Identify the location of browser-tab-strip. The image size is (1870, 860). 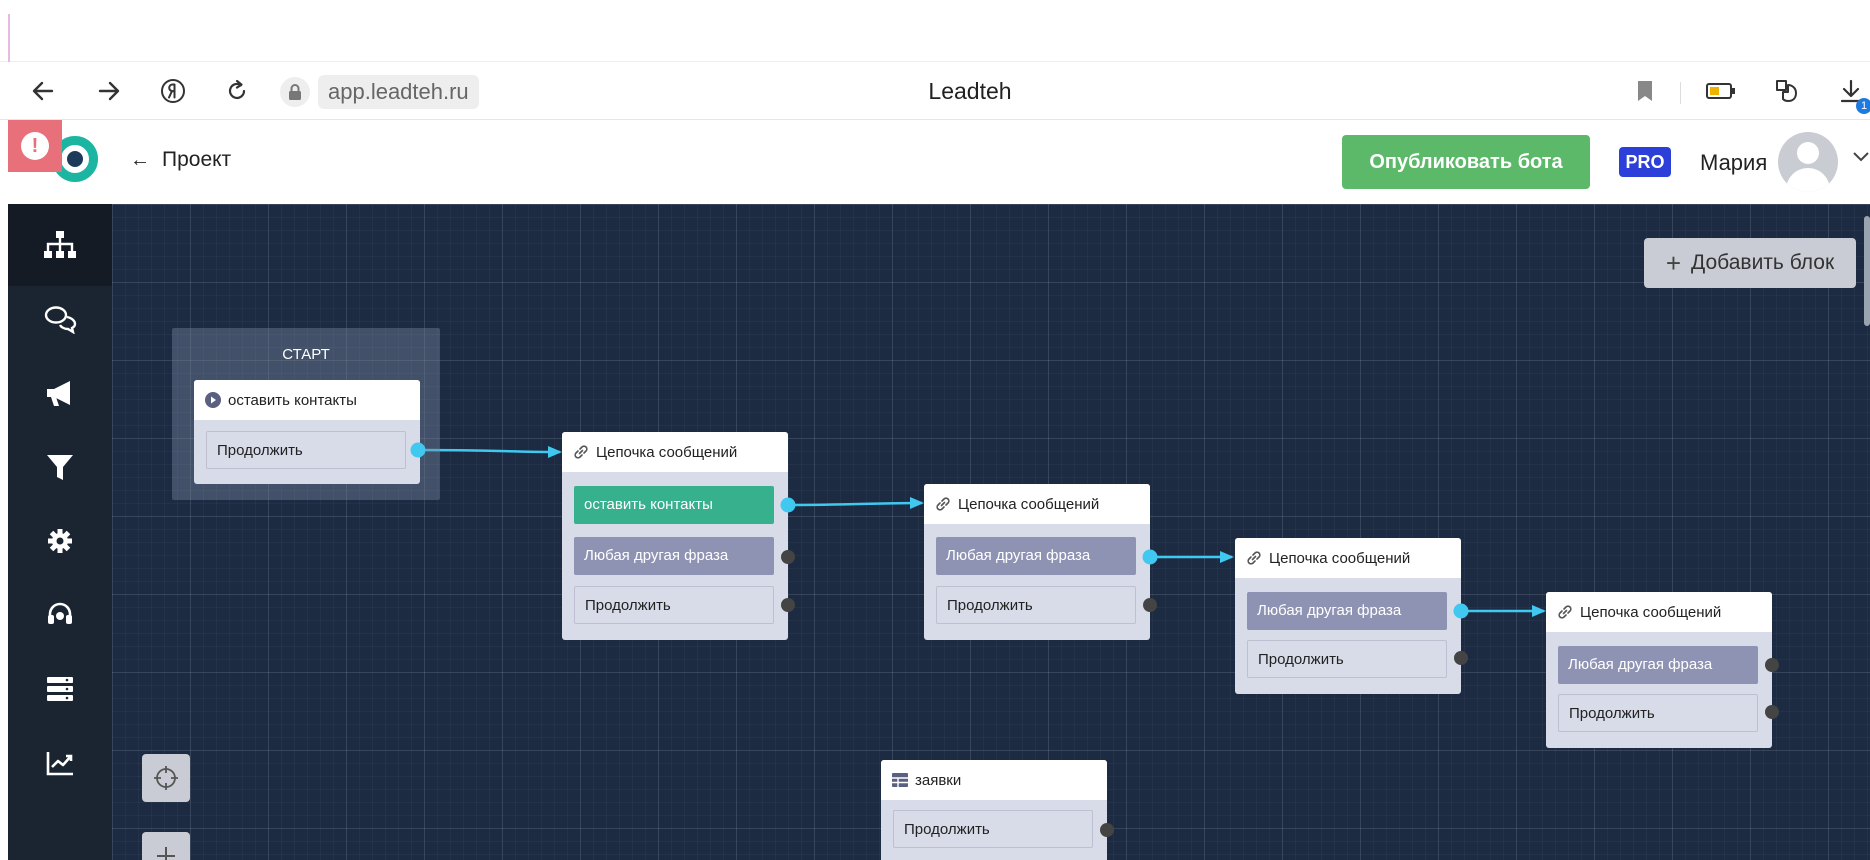
(935, 31).